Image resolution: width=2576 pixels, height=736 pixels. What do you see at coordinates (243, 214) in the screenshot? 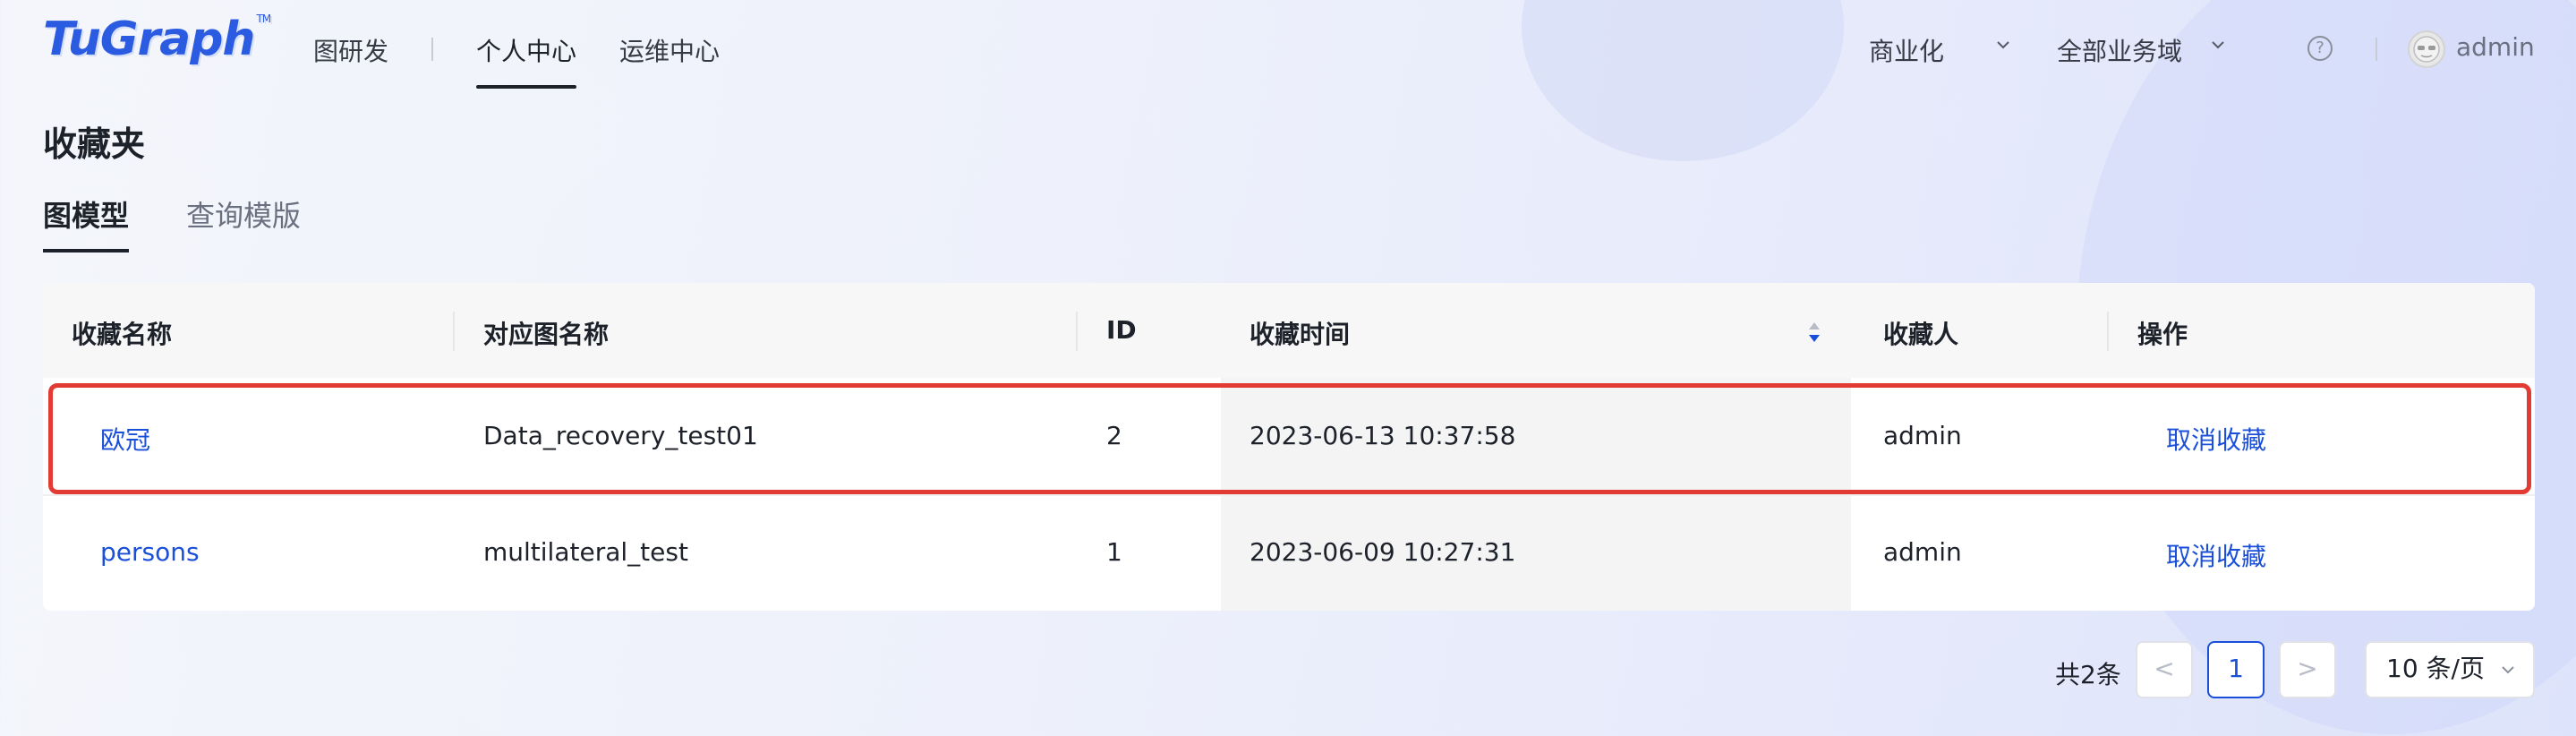
I see `tab-query-template: 查询模版` at bounding box center [243, 214].